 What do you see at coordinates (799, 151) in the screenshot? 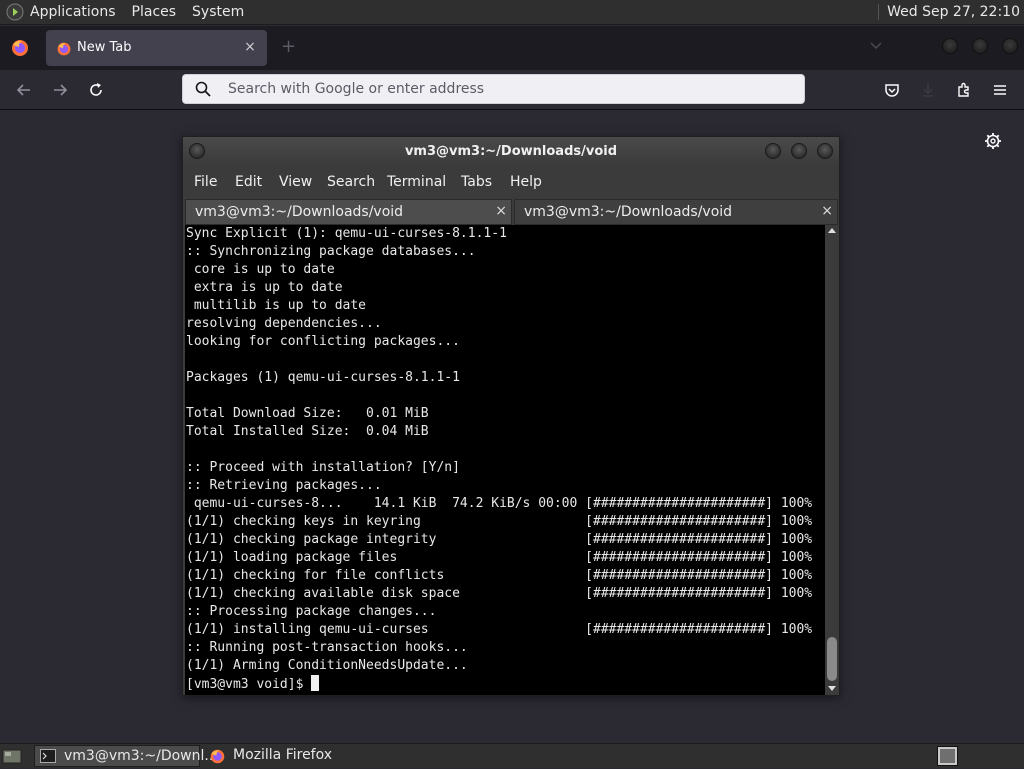
I see `terminal-maximize-button` at bounding box center [799, 151].